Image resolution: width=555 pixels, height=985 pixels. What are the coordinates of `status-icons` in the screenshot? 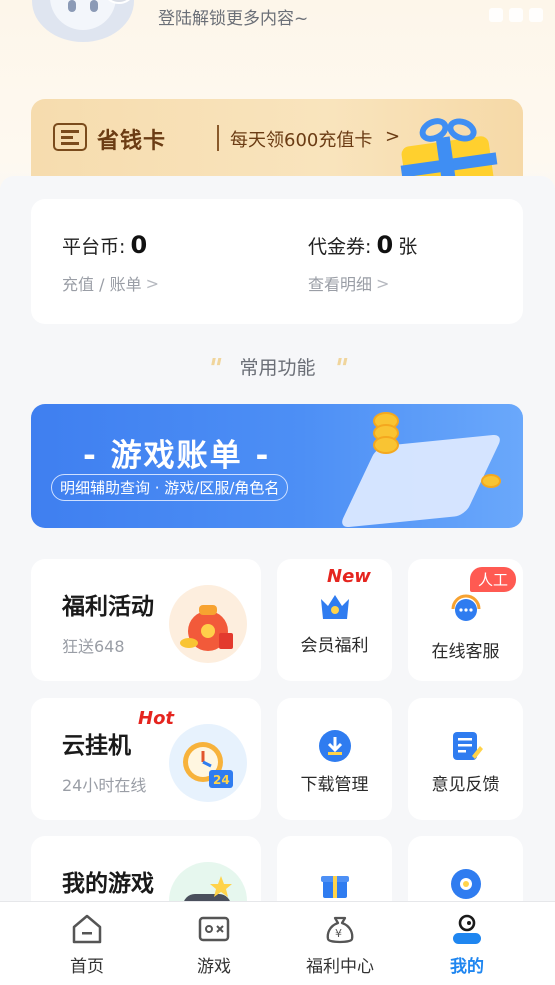 It's located at (516, 15).